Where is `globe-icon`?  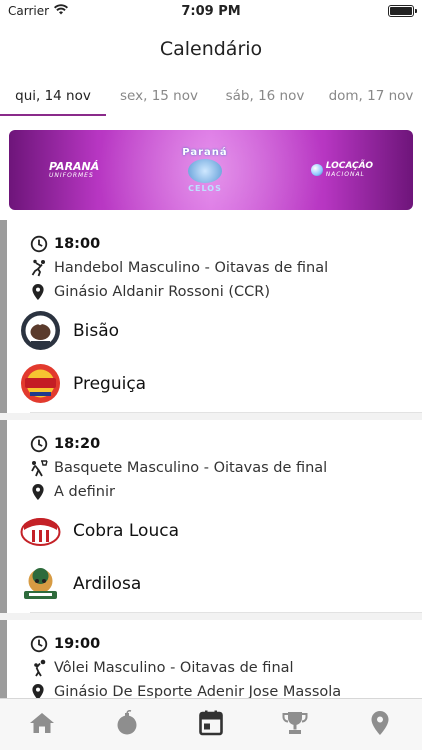
globe-icon is located at coordinates (316, 169).